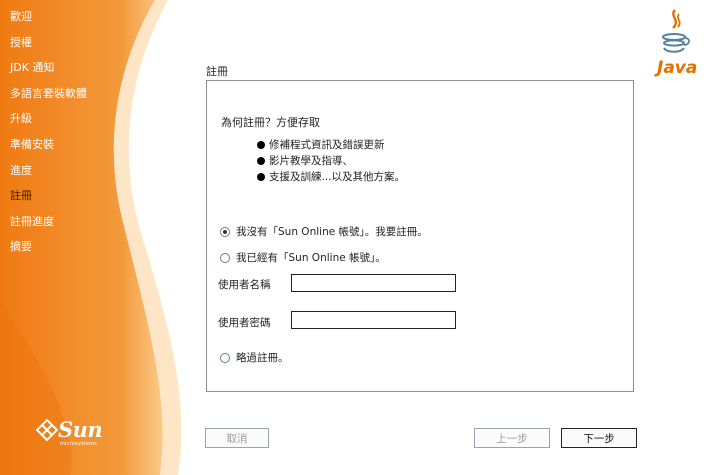 This screenshot has height=475, width=718. I want to click on password-field, so click(373, 320).